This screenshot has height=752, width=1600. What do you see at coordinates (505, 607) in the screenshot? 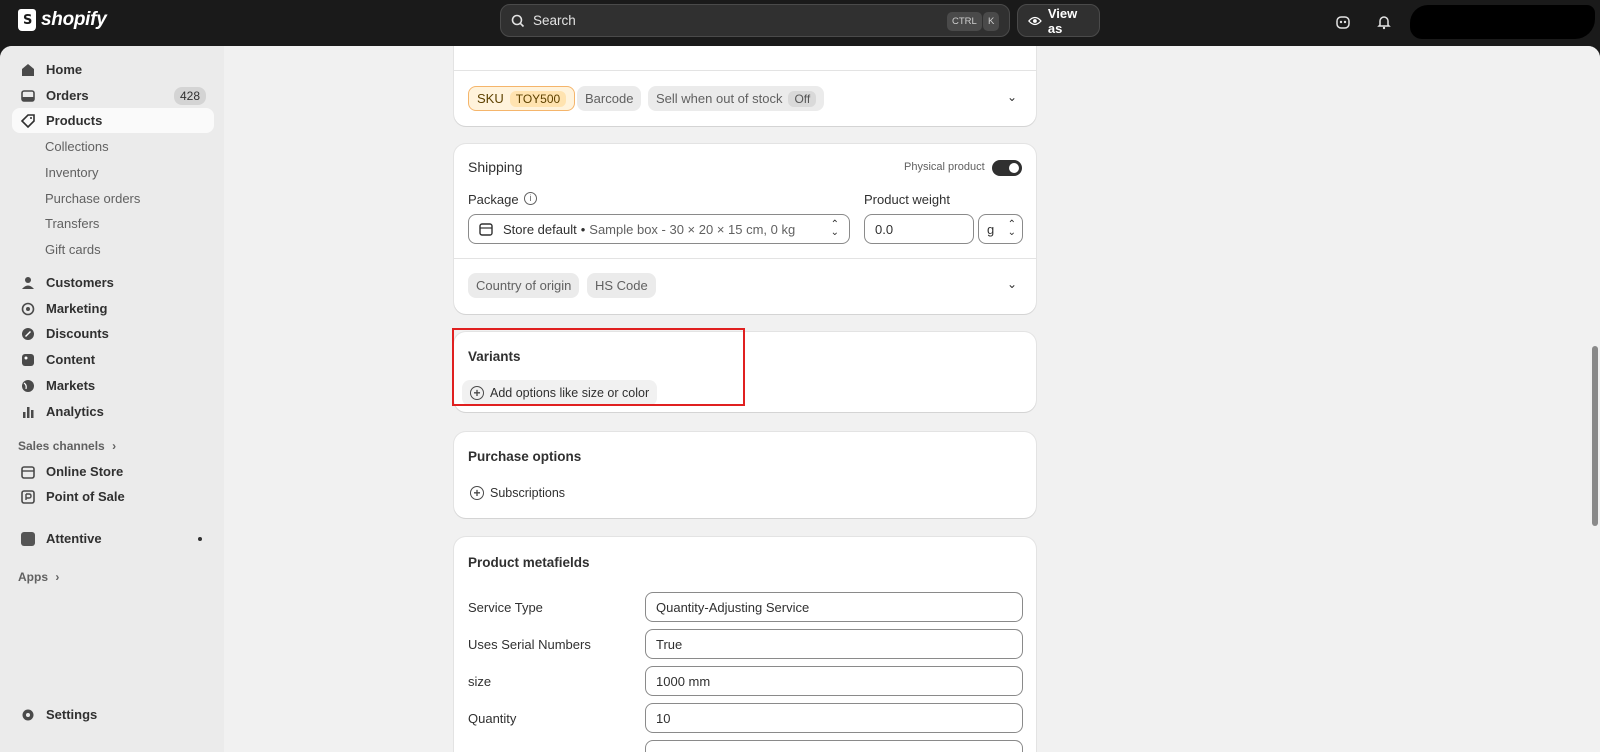
I see `metafield-label: Service Type` at bounding box center [505, 607].